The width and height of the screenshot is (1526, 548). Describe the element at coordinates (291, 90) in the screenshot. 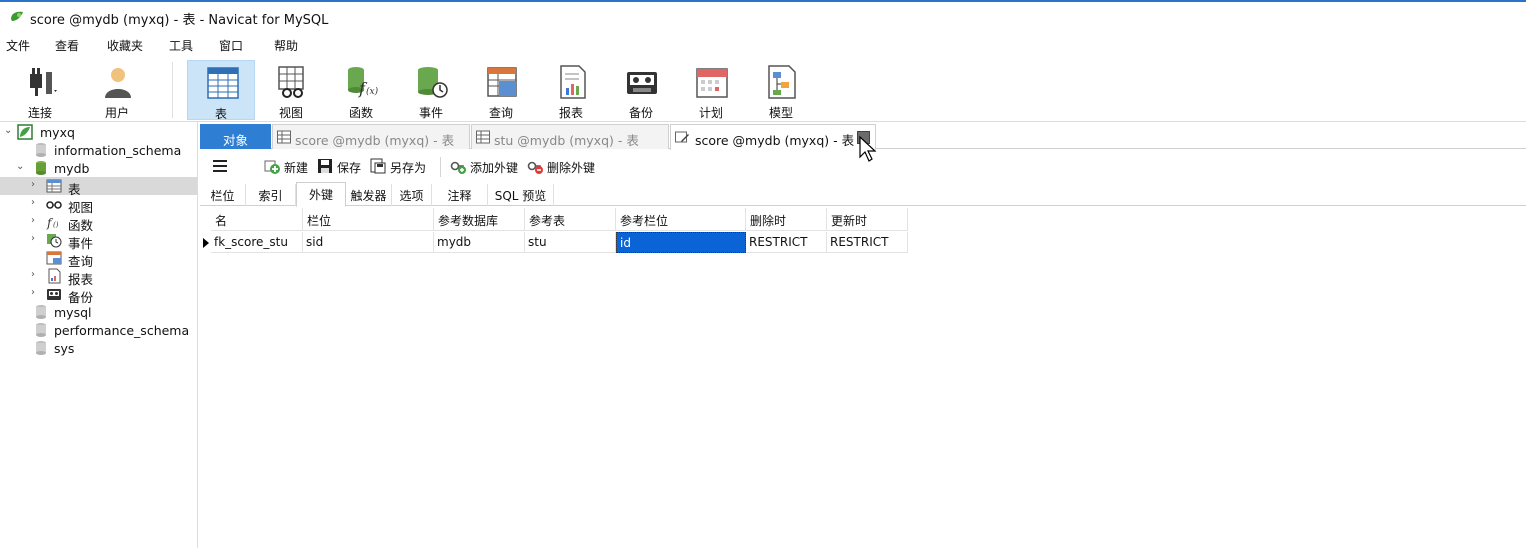

I see `view-button: 视图` at that location.